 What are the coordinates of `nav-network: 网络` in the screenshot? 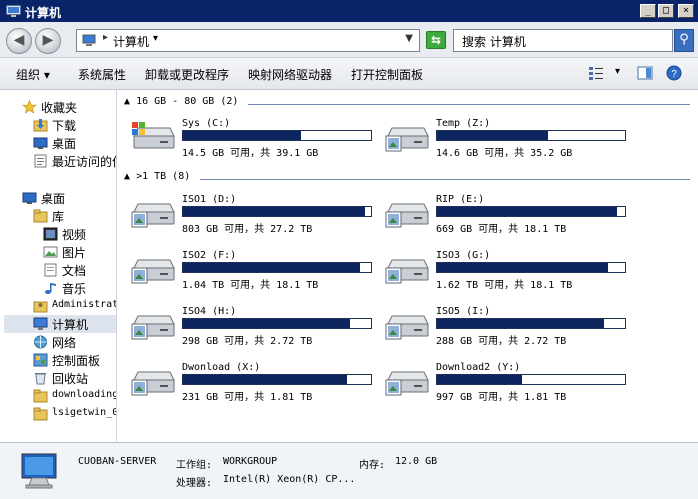 It's located at (74, 342).